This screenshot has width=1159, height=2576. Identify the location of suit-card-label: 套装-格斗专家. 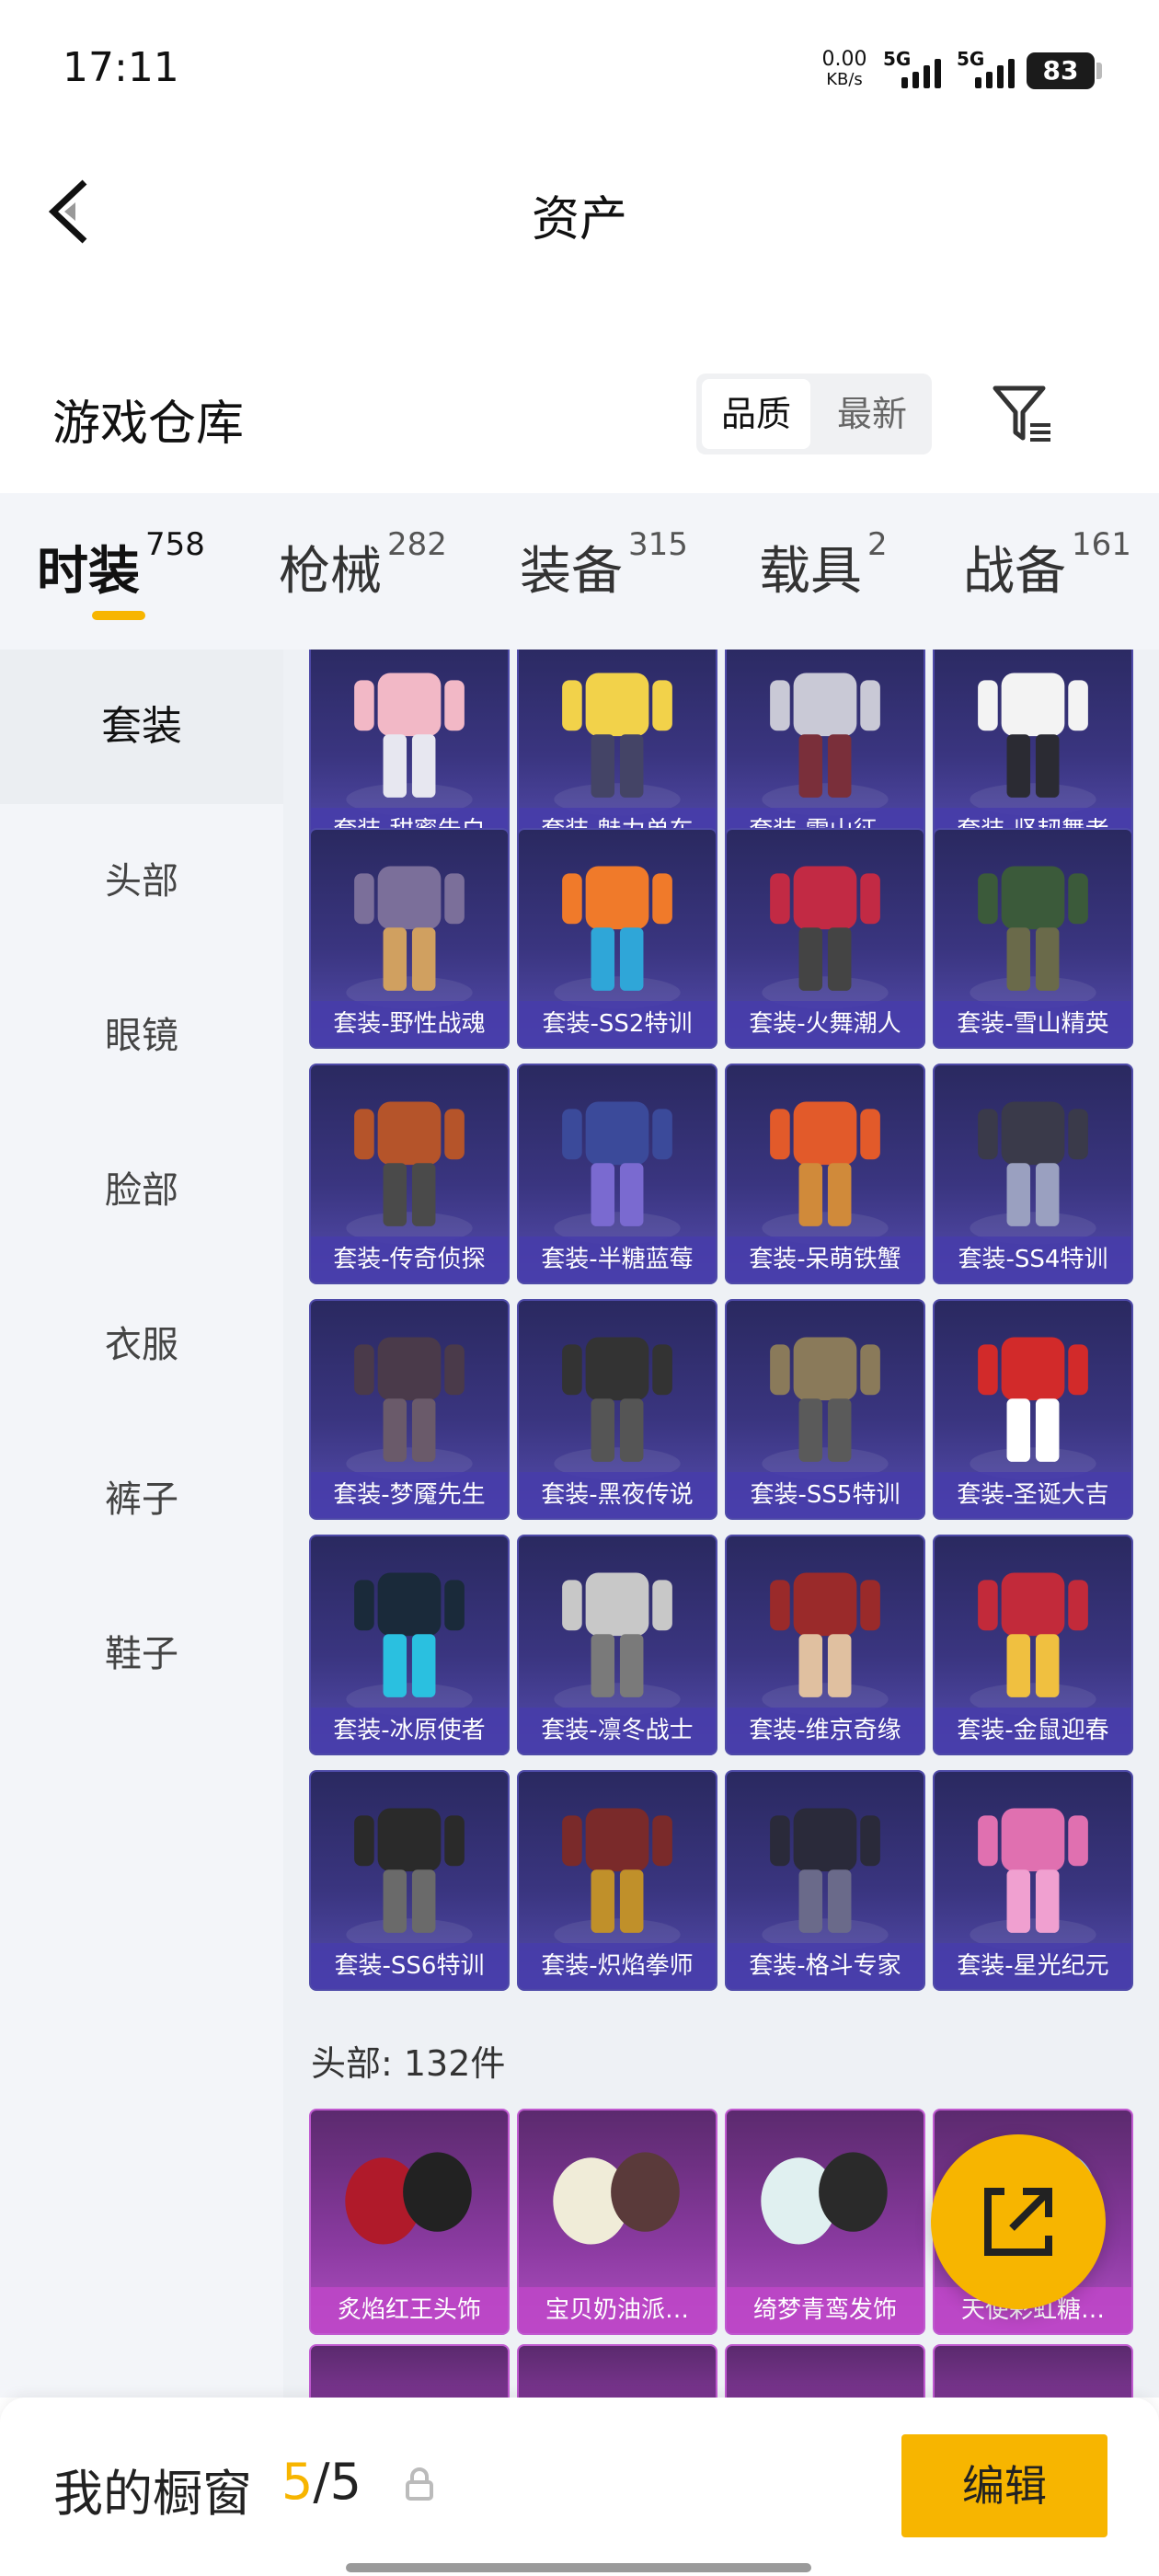
(825, 1966).